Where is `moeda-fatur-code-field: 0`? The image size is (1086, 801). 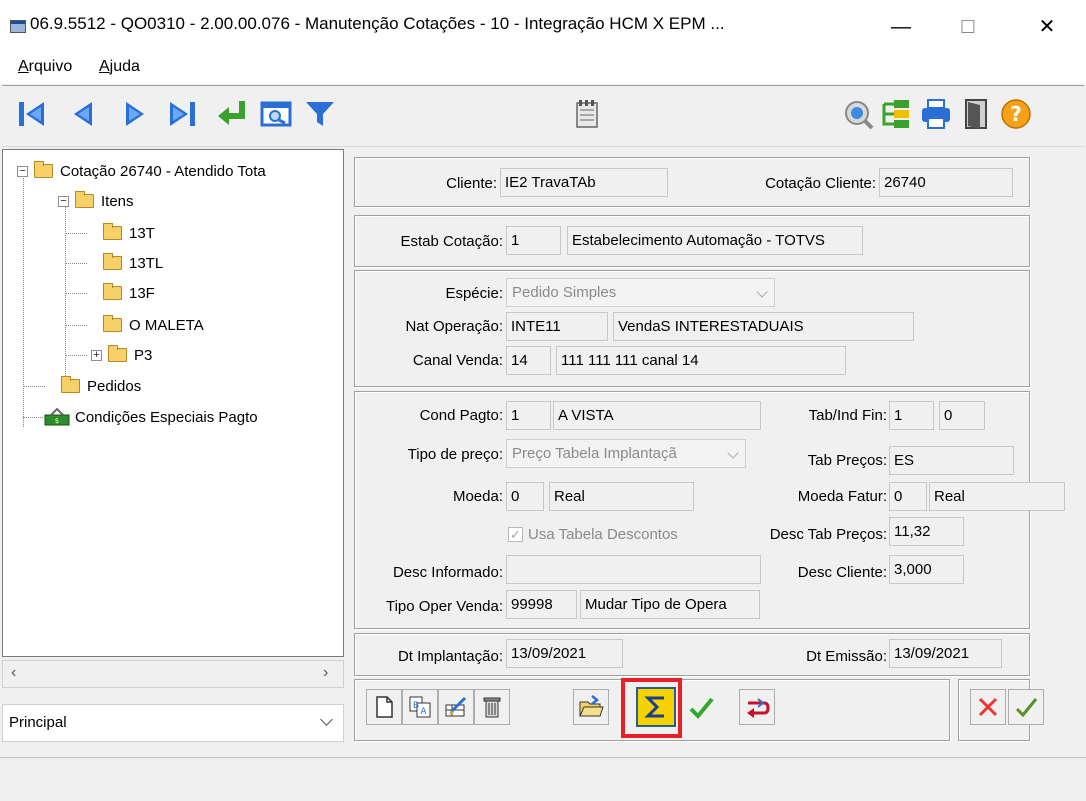 moeda-fatur-code-field: 0 is located at coordinates (908, 496).